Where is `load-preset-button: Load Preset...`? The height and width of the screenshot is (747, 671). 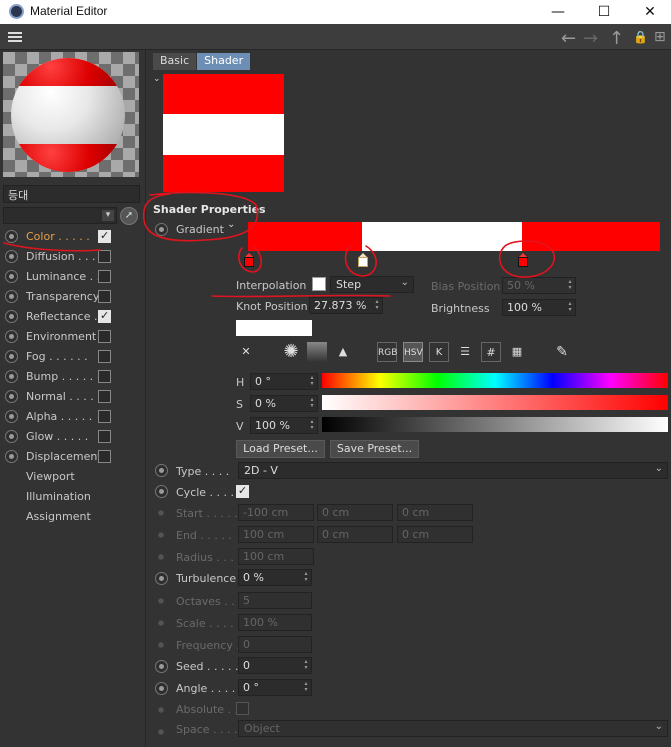 load-preset-button: Load Preset... is located at coordinates (280, 449).